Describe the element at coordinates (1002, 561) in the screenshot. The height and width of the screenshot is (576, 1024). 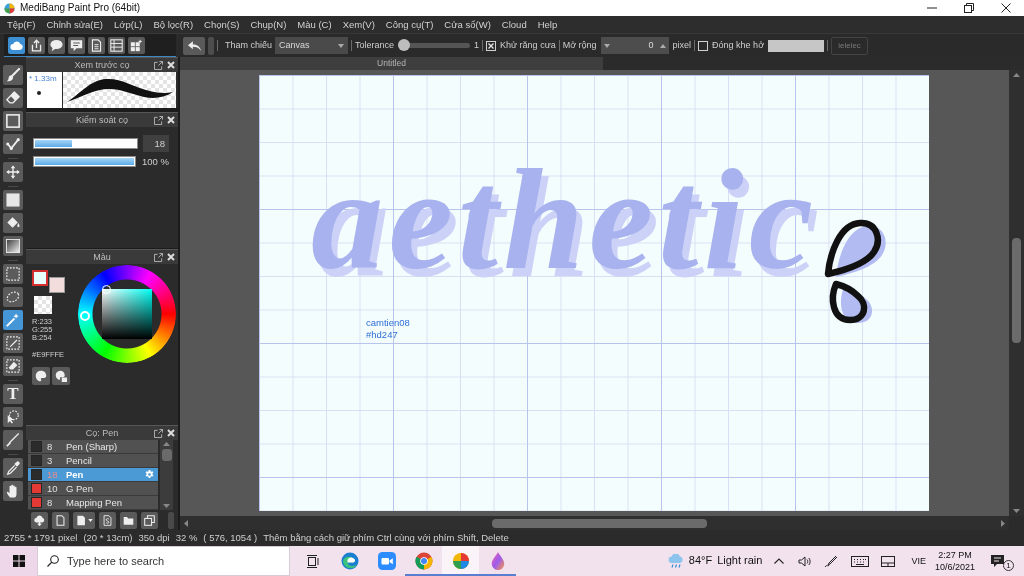
I see `notifications-button: 1` at that location.